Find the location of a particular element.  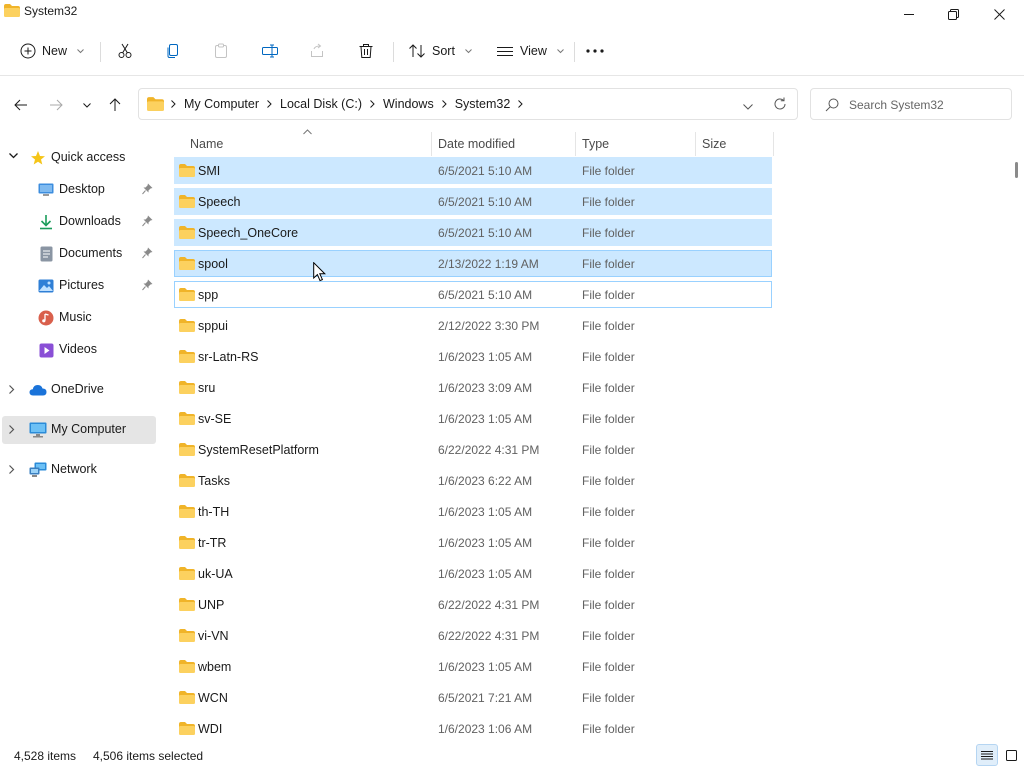

view-button: View is located at coordinates (530, 51).